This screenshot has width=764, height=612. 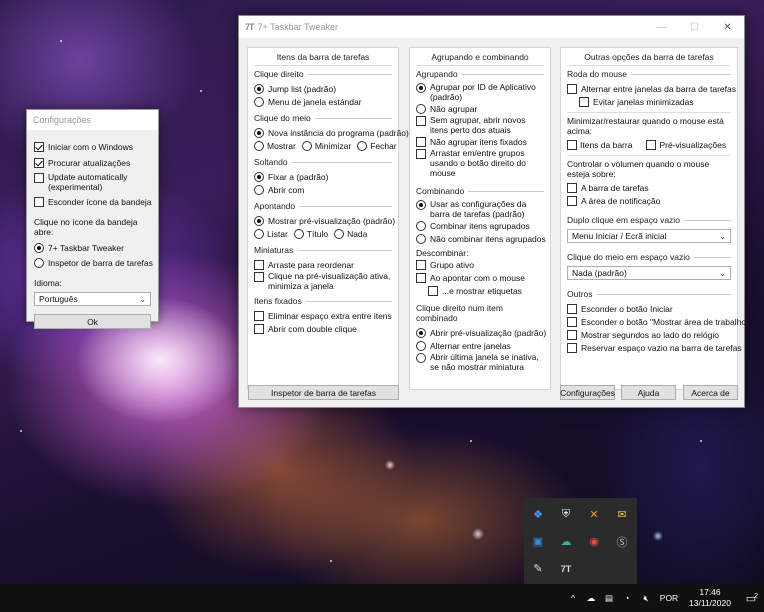 What do you see at coordinates (649, 334) in the screenshot?
I see `check-show-seconds: Mostrar segundos ao lado do relógio` at bounding box center [649, 334].